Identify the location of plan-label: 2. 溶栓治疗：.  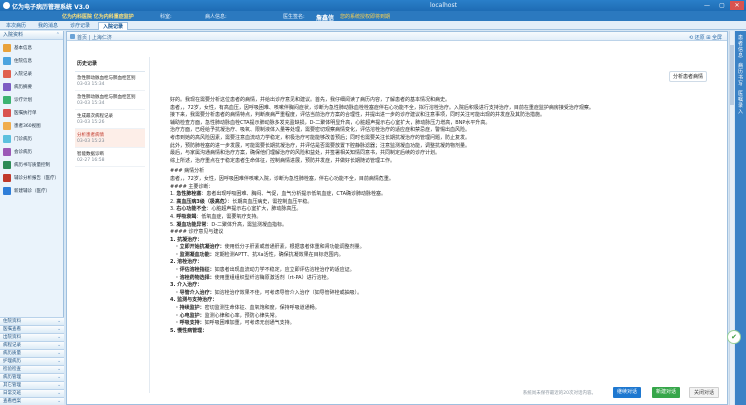
(186, 262).